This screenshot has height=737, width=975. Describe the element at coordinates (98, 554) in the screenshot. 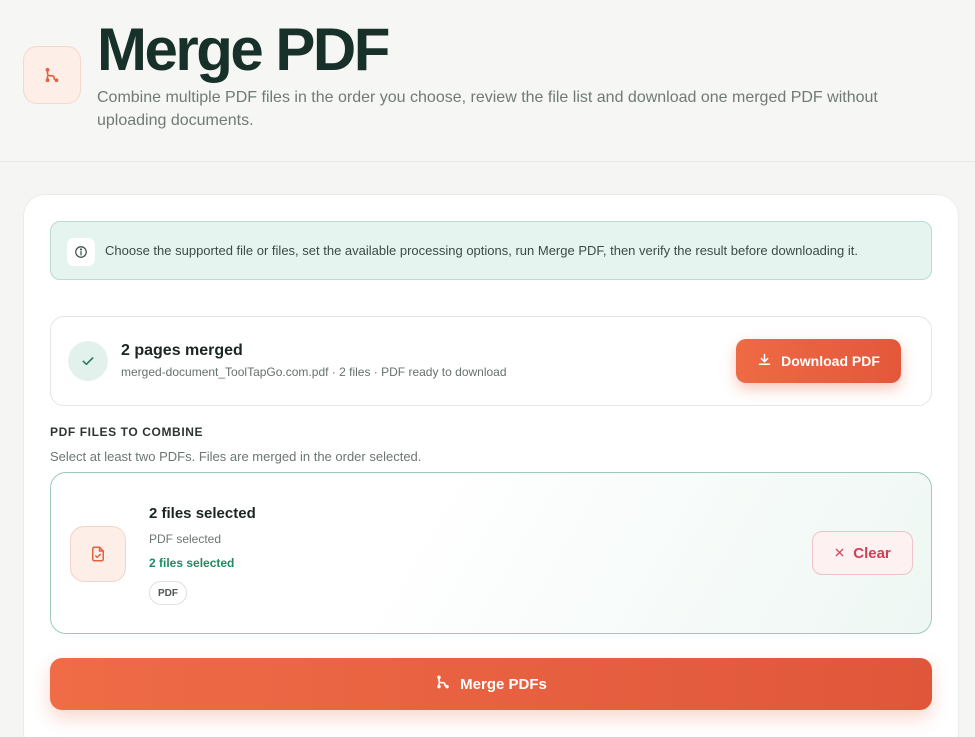

I see `file-check-icon` at that location.